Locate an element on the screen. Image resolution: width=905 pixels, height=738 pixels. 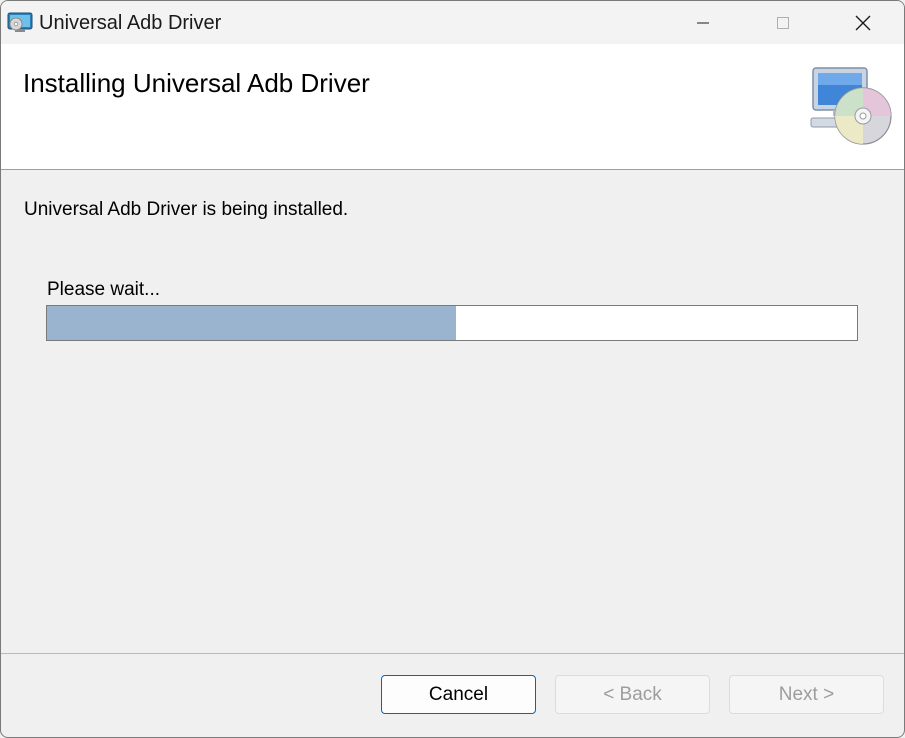
progress-fill is located at coordinates (252, 323).